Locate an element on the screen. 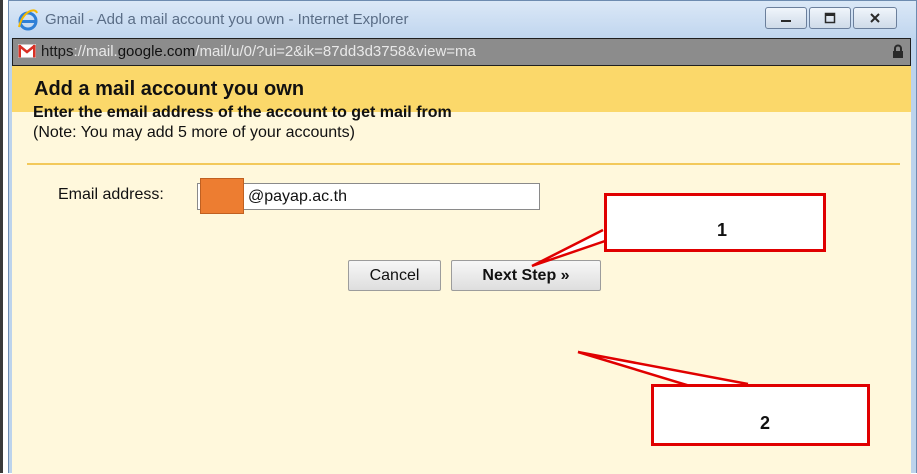 The height and width of the screenshot is (474, 917). callout-2: 2 is located at coordinates (760, 415).